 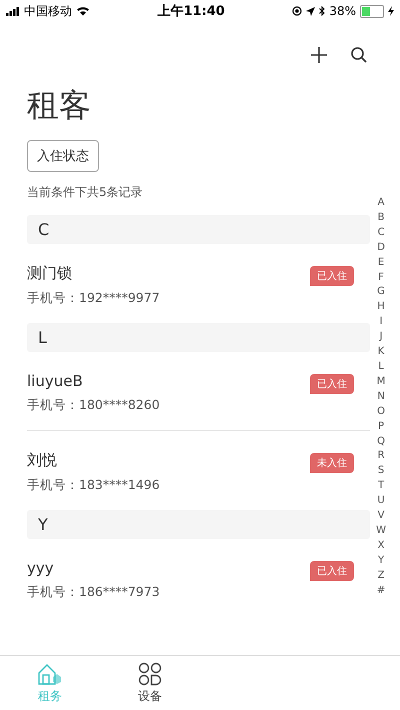 What do you see at coordinates (13, 11) in the screenshot?
I see `signal-icon` at bounding box center [13, 11].